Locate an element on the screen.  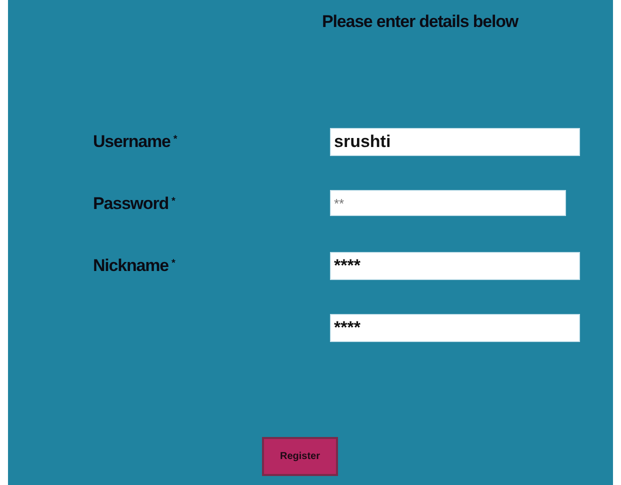
input-field: ** is located at coordinates (448, 203).